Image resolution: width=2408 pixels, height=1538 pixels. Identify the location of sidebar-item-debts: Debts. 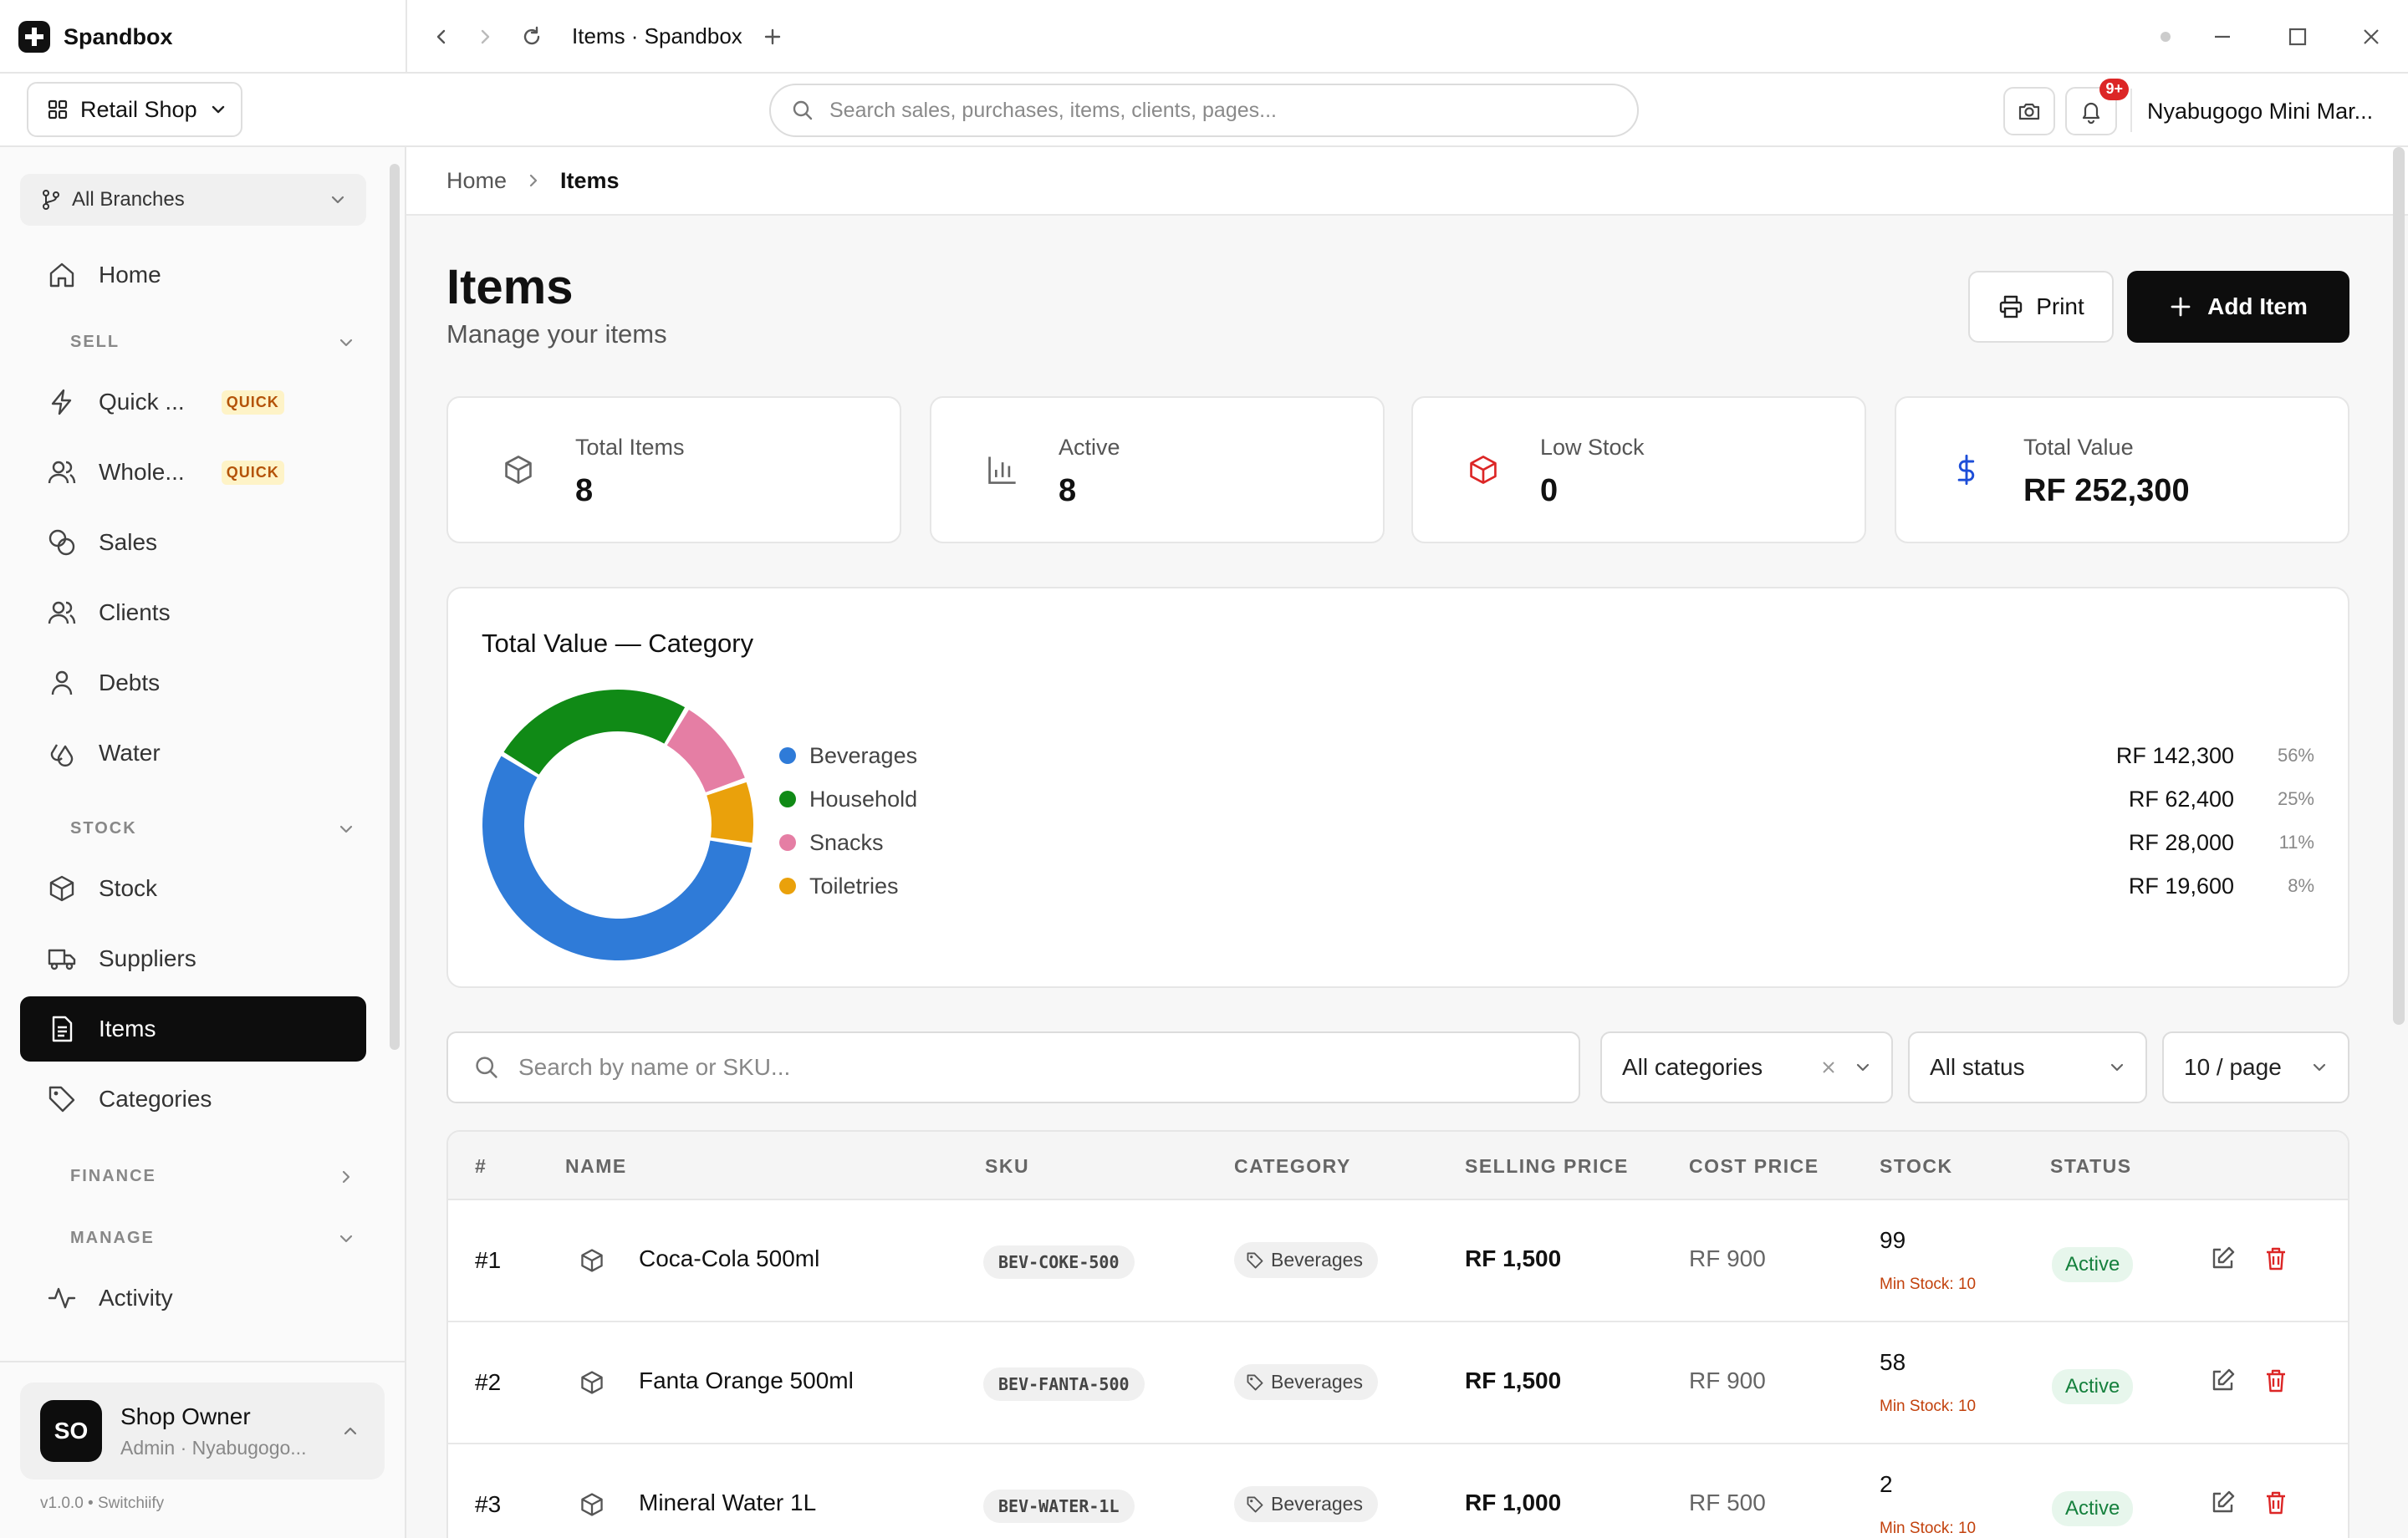
(193, 683).